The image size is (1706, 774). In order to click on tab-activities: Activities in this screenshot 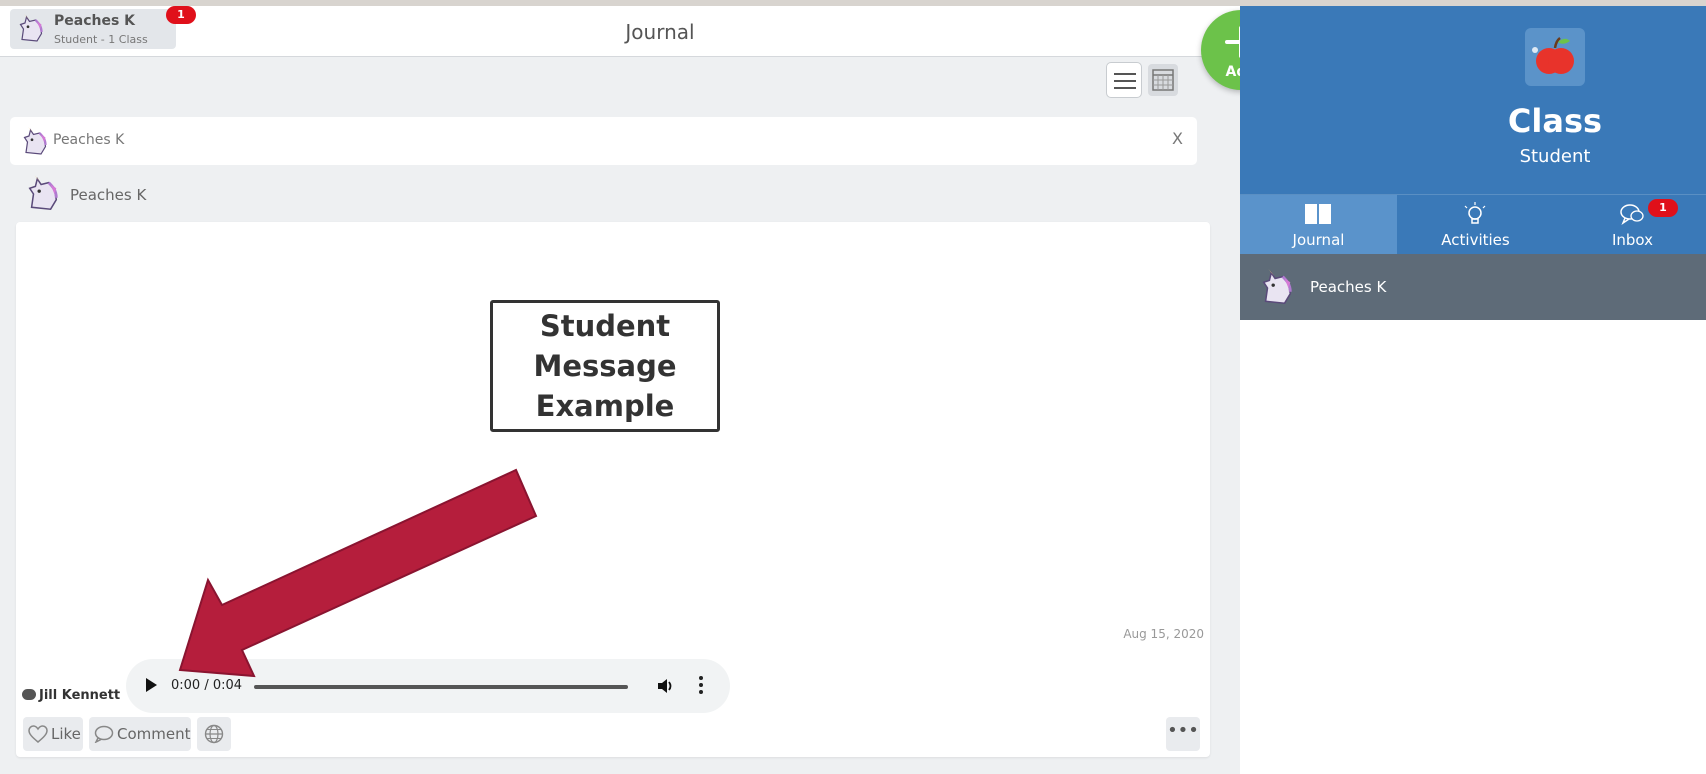, I will do `click(1475, 224)`.